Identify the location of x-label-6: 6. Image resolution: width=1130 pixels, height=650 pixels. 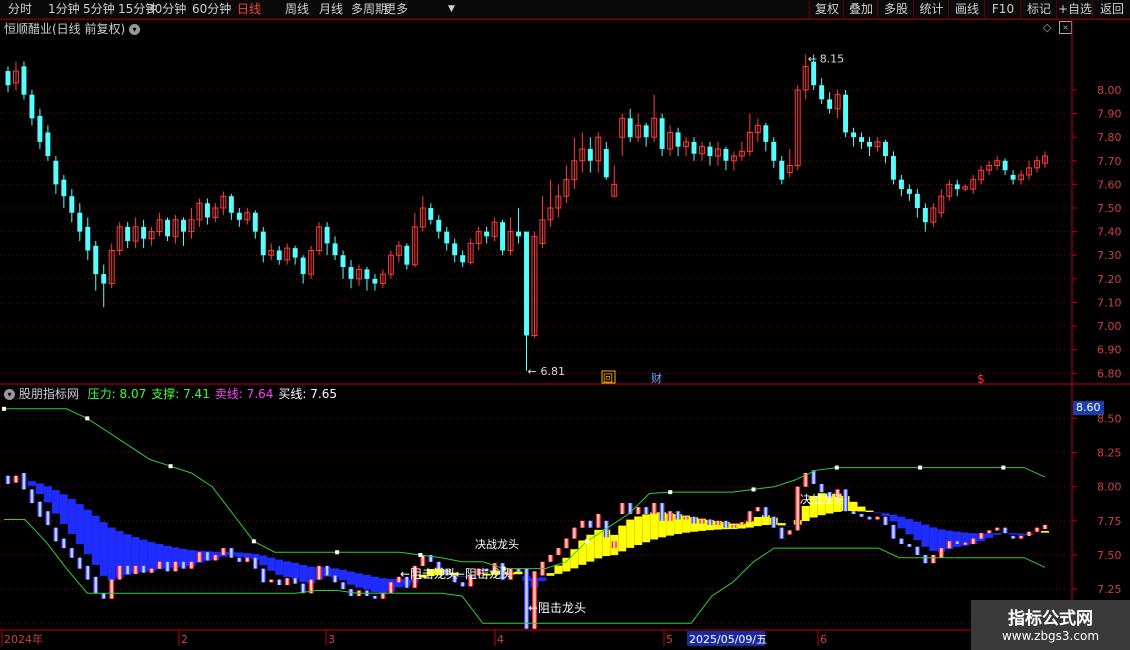
(823, 639).